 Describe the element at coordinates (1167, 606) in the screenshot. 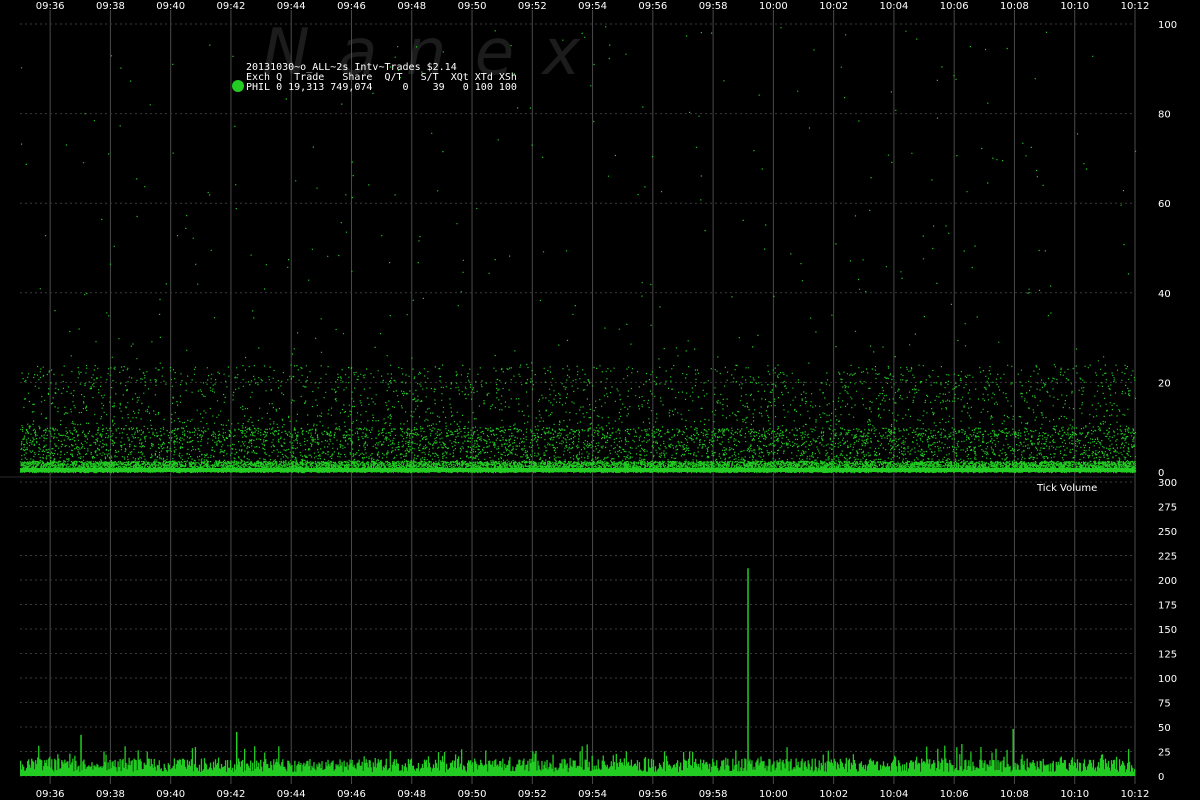

I see `y-tick-label: 175` at that location.